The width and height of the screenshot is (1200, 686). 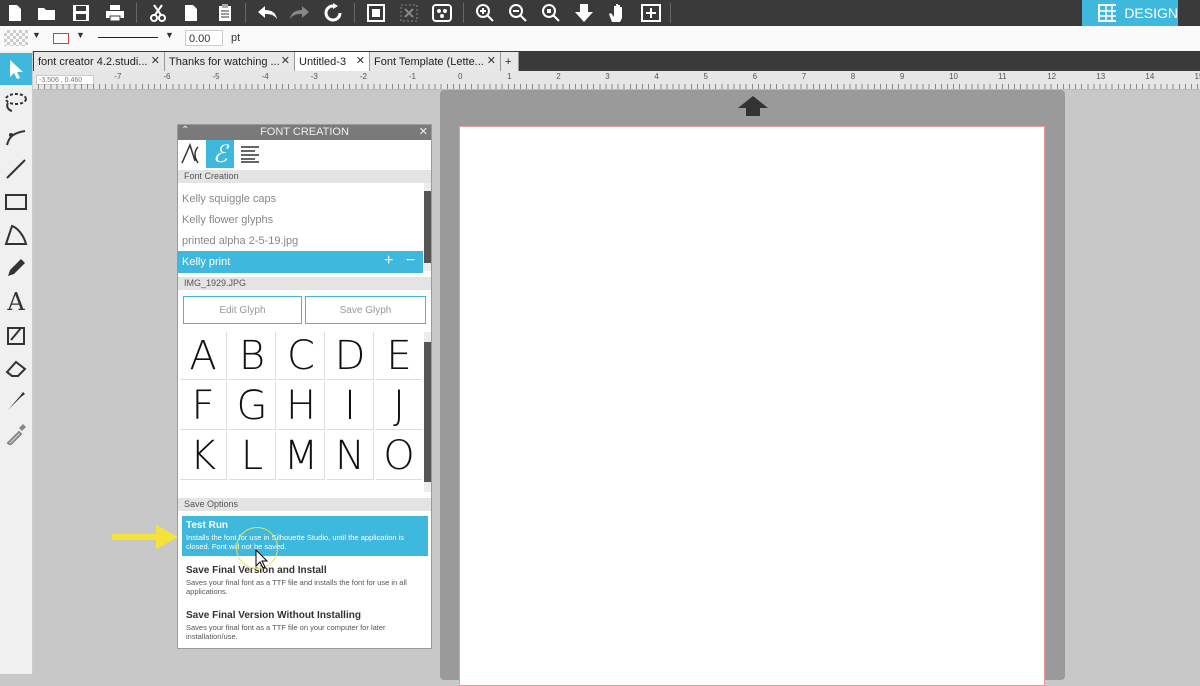 I want to click on main-toolbar: DESIGN, so click(x=600, y=13).